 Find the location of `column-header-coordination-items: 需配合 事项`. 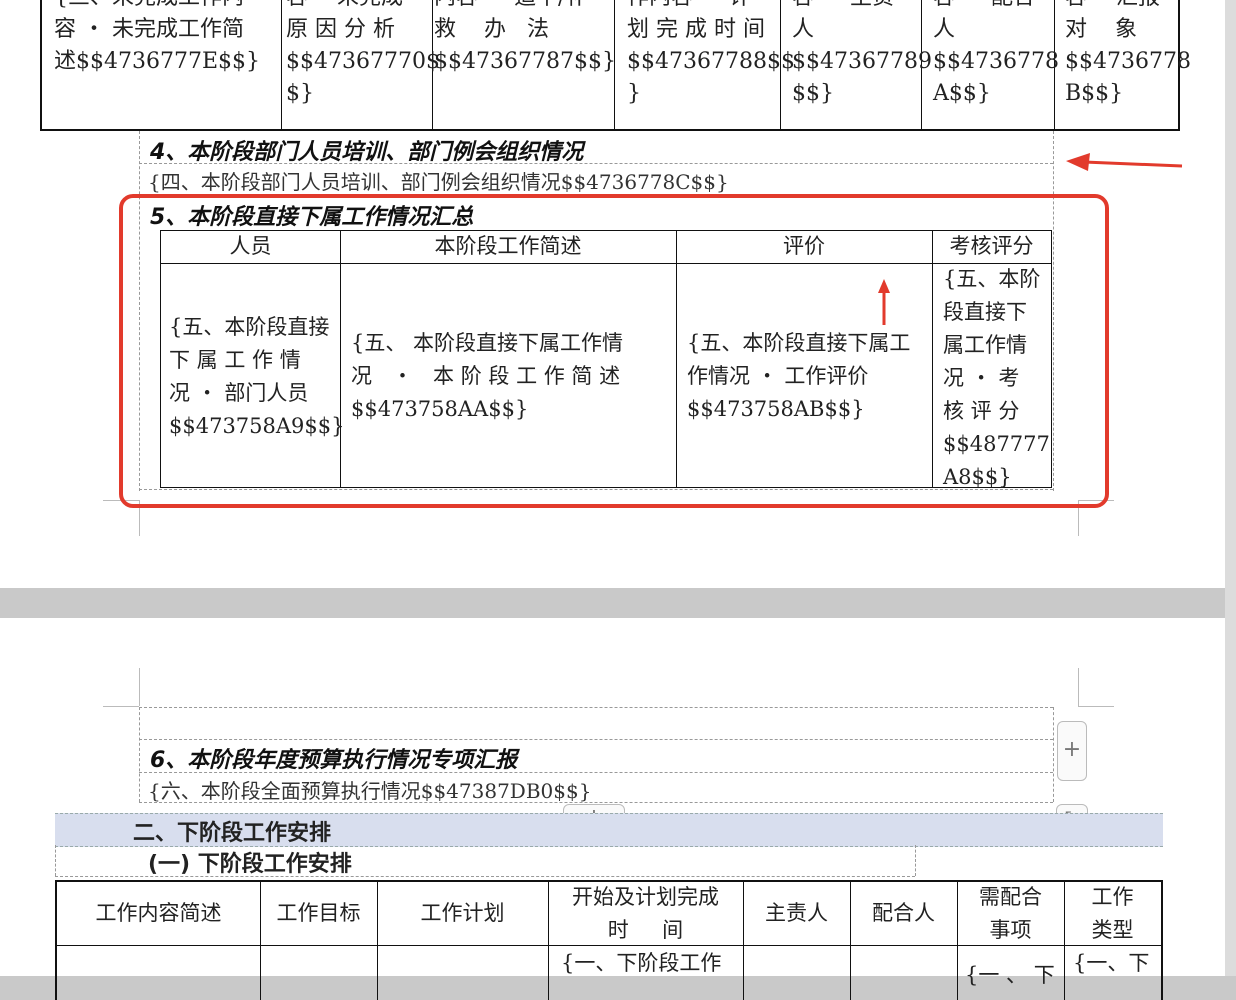

column-header-coordination-items: 需配合 事项 is located at coordinates (1010, 913).